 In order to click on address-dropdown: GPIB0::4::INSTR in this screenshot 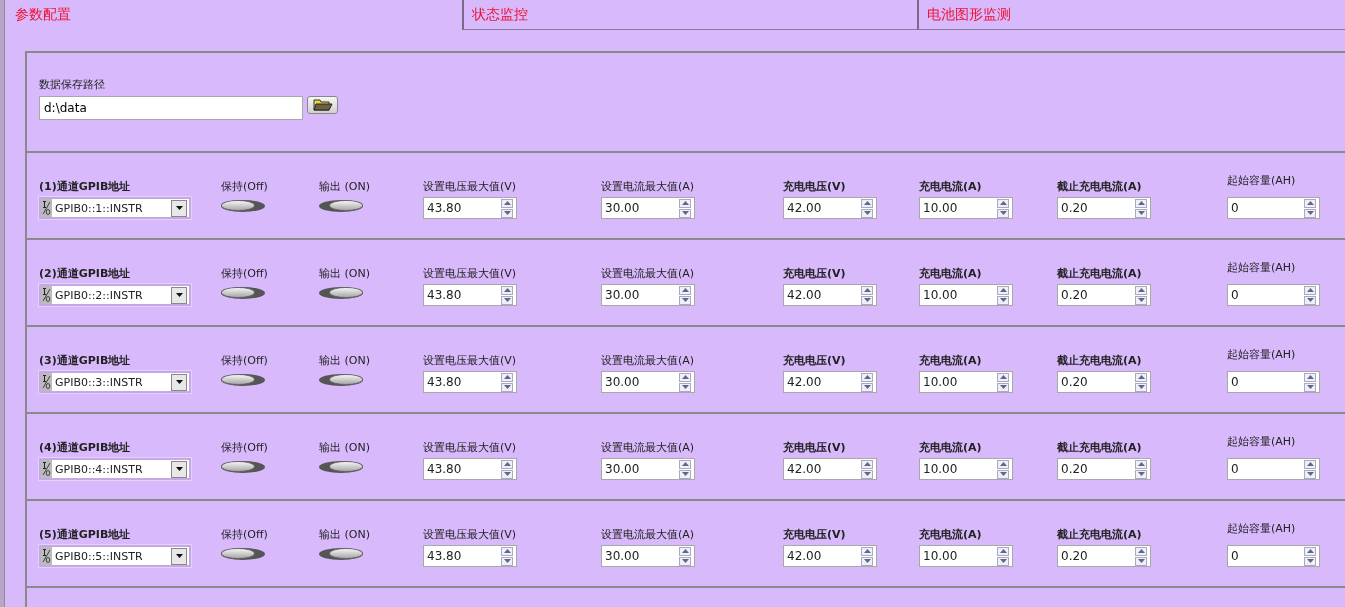, I will do `click(115, 469)`.